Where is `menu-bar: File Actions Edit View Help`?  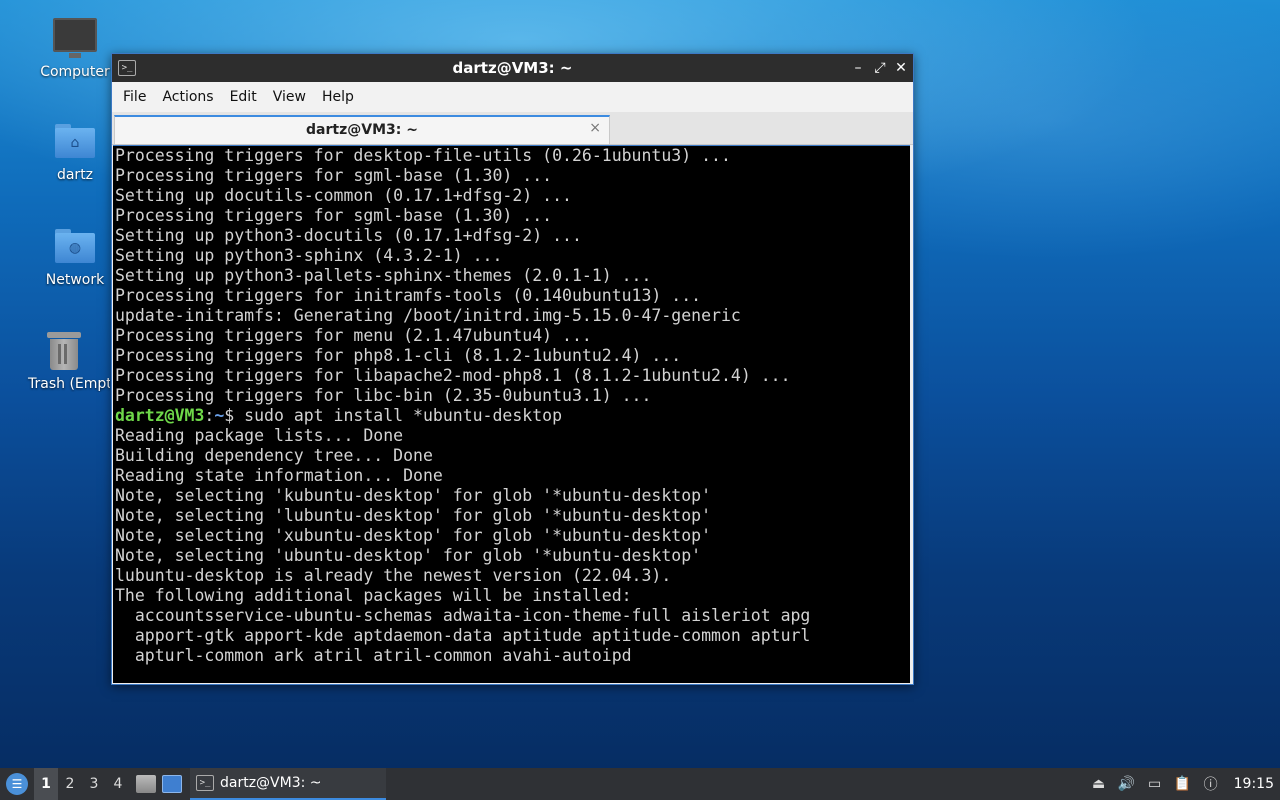
menu-bar: File Actions Edit View Help is located at coordinates (512, 97).